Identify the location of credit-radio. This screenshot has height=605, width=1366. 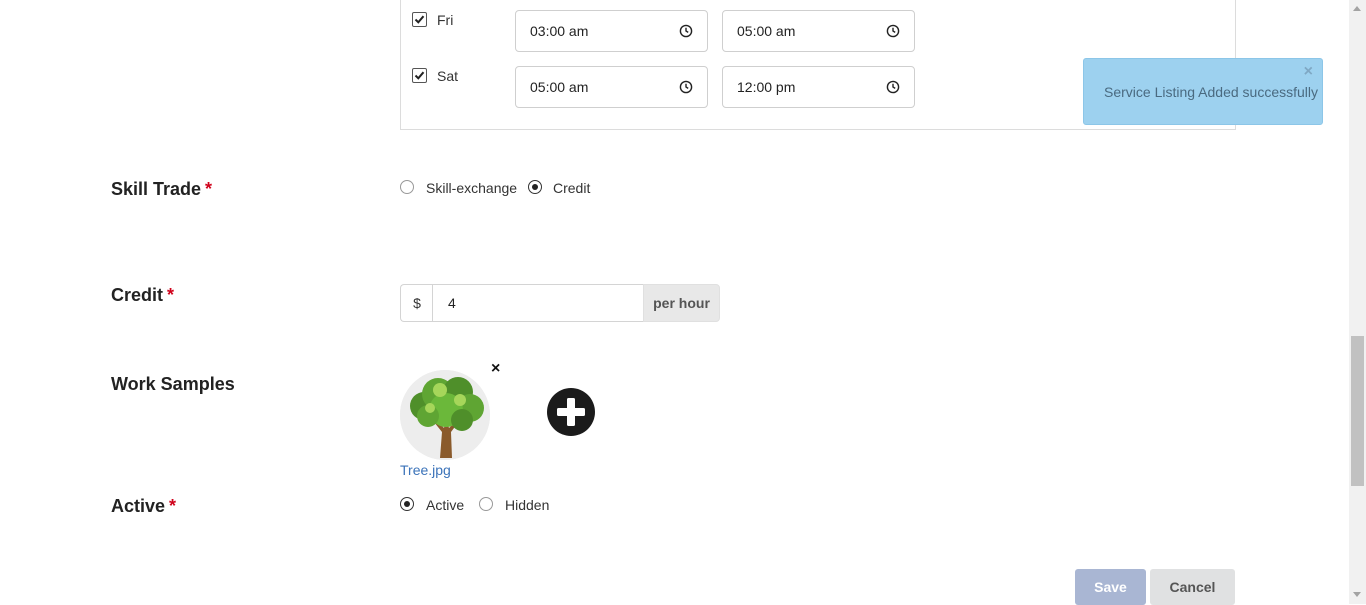
(535, 187).